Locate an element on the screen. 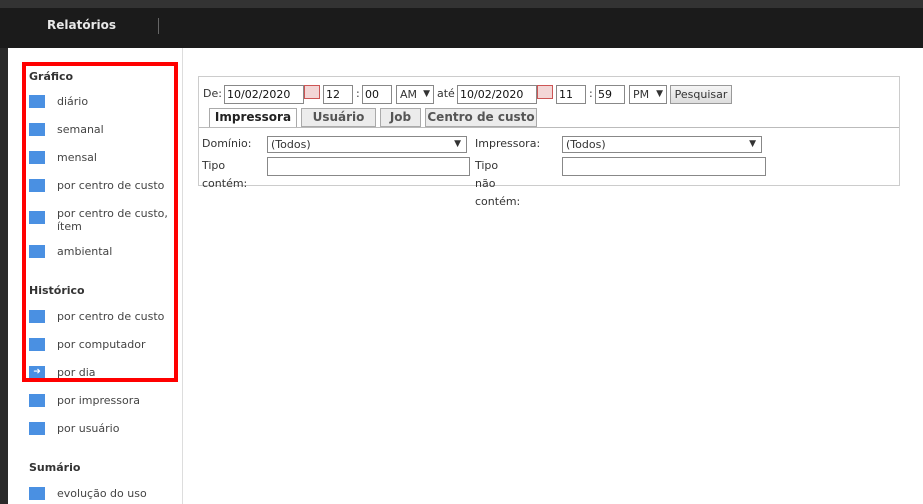 The width and height of the screenshot is (923, 504). sidebar-item-sumario-evolucao: evolução do uso is located at coordinates (104, 495).